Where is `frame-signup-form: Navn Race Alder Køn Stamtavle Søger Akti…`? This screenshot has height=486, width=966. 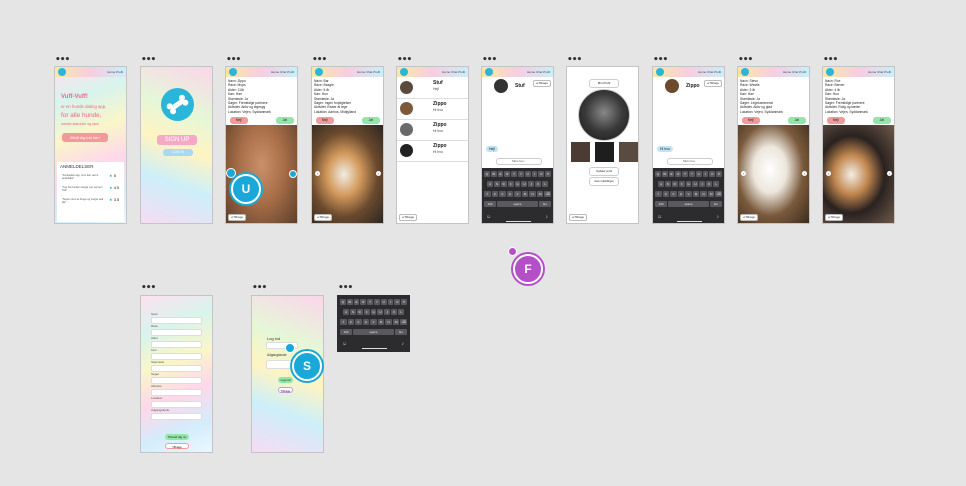 frame-signup-form: Navn Race Alder Køn Stamtavle Søger Akti… is located at coordinates (176, 374).